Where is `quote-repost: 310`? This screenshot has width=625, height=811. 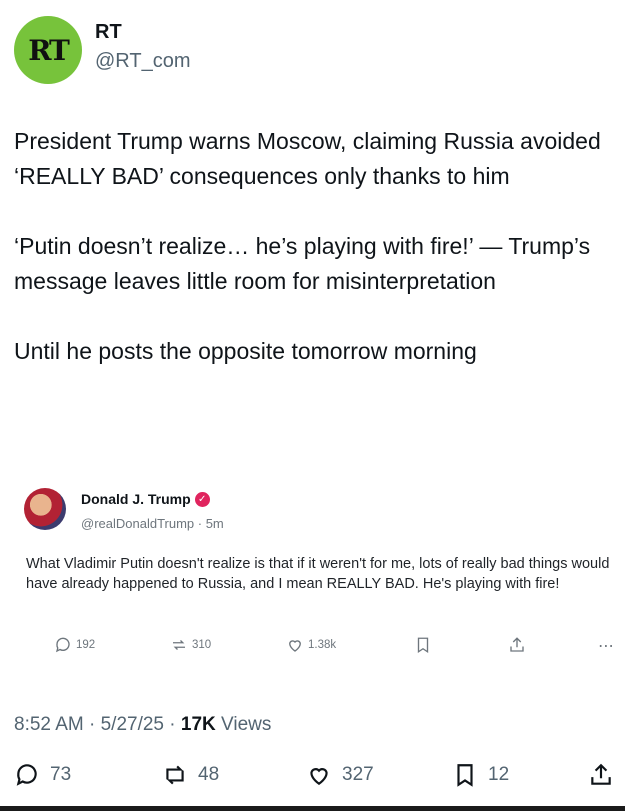 quote-repost: 310 is located at coordinates (190, 645).